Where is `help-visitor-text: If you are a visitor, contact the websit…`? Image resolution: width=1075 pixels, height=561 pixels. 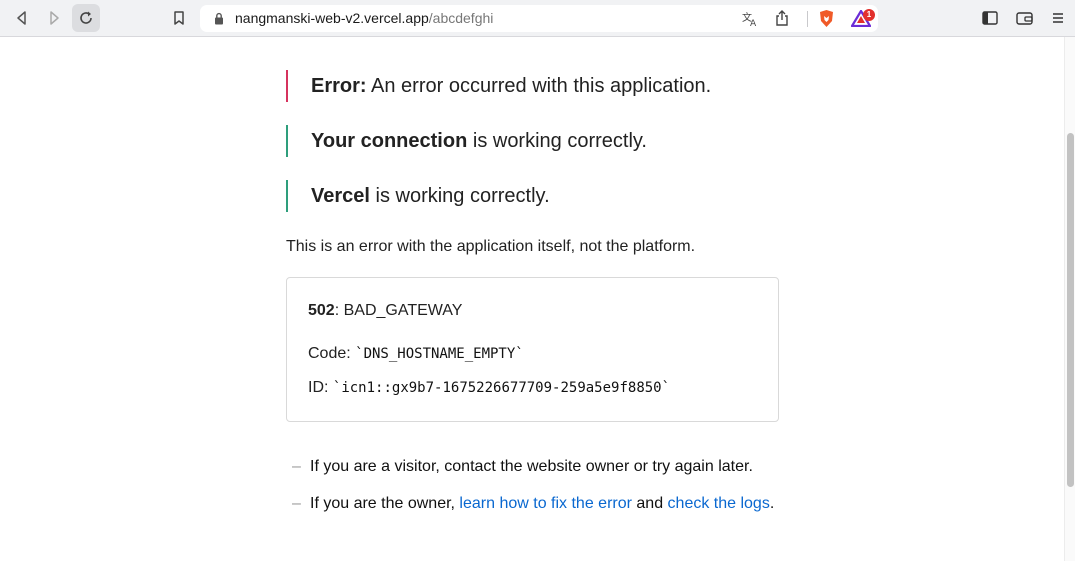
help-visitor-text: If you are a visitor, contact the websit… is located at coordinates (531, 466).